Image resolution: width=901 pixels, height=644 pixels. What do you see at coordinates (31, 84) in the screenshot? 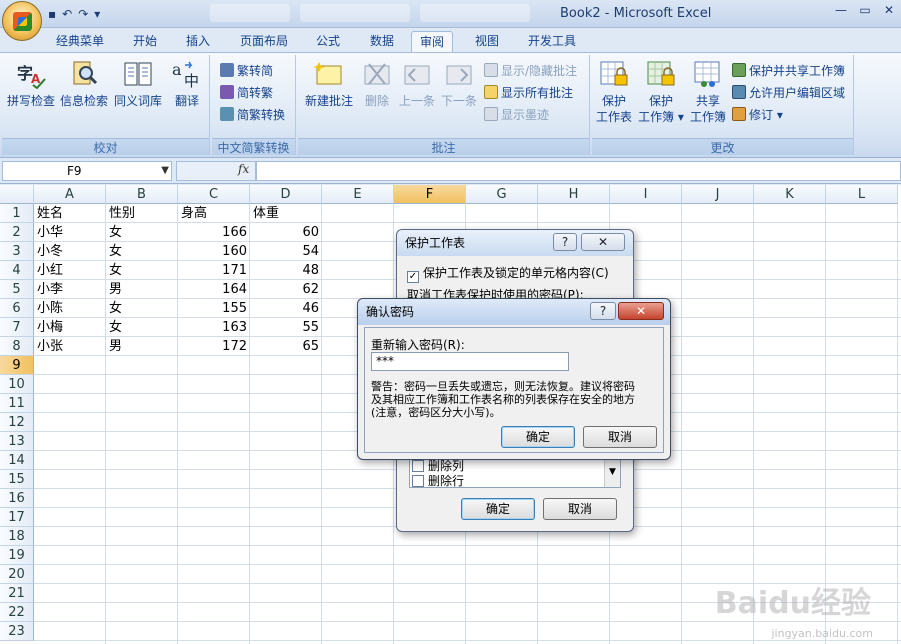
I see `spelling-button: 字A 拼写检查` at bounding box center [31, 84].